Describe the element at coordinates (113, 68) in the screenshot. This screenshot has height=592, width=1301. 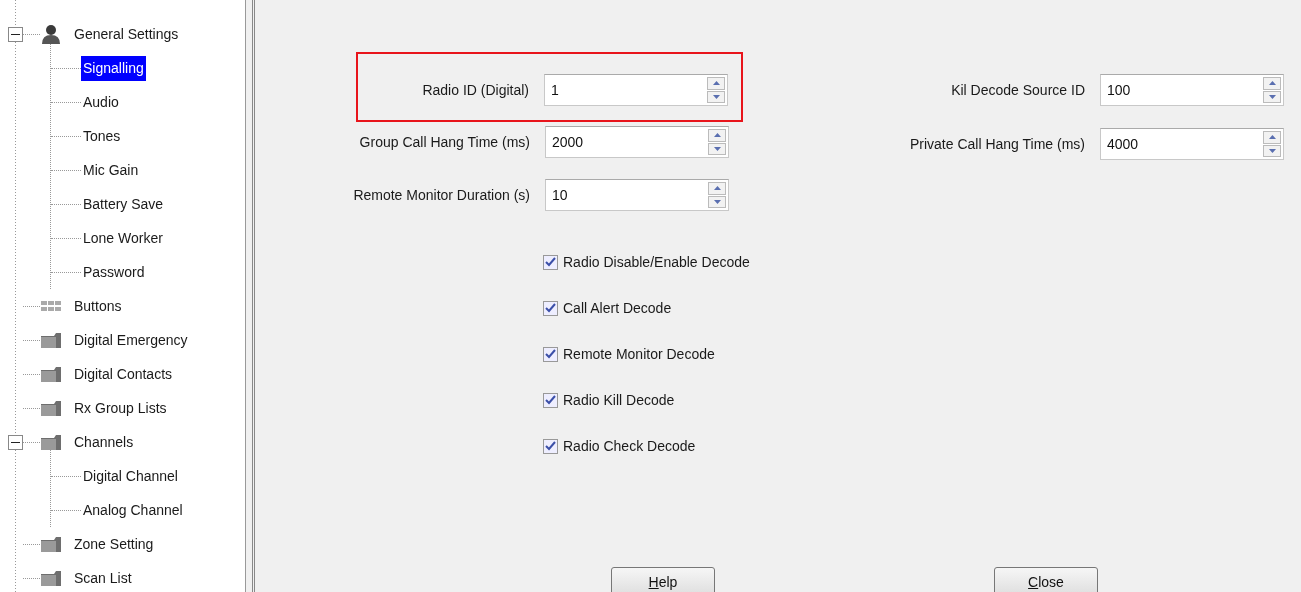
I see `tree-item: Signalling` at that location.